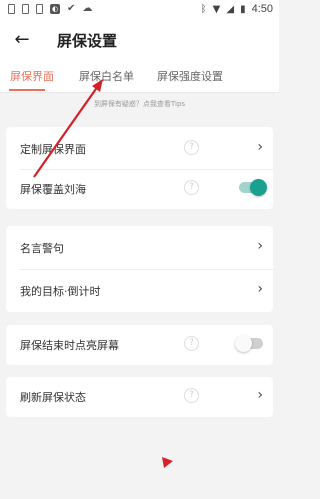  What do you see at coordinates (53, 397) in the screenshot?
I see `row-label: 刷新屏保状态` at bounding box center [53, 397].